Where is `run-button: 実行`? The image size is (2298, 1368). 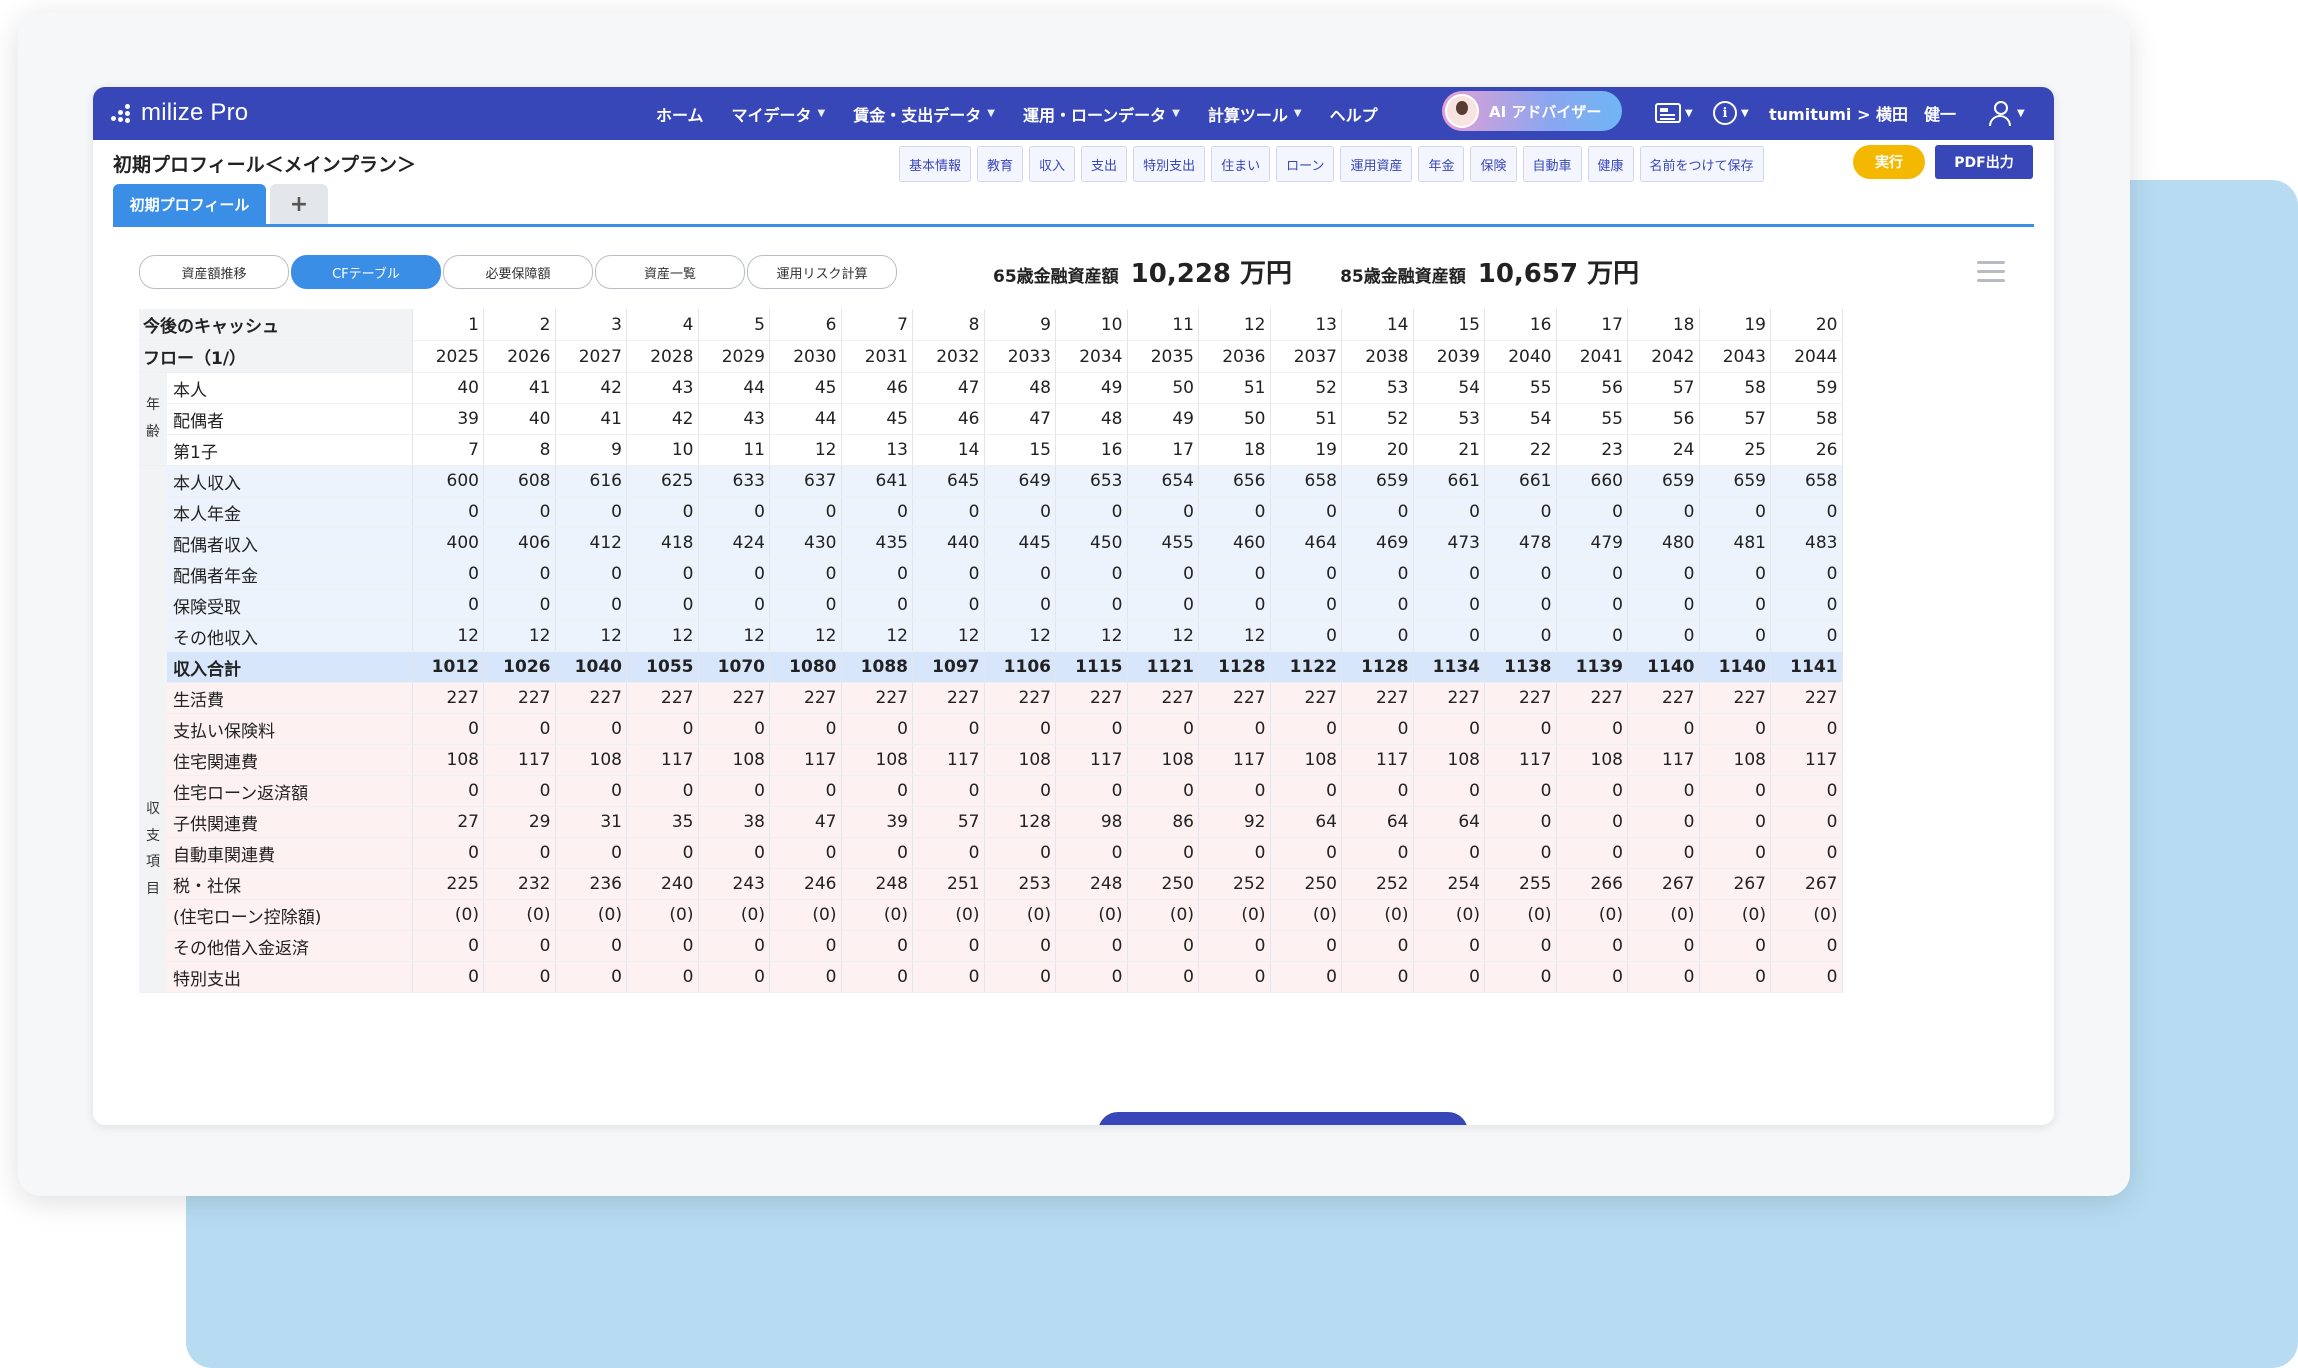
run-button: 実行 is located at coordinates (1889, 162).